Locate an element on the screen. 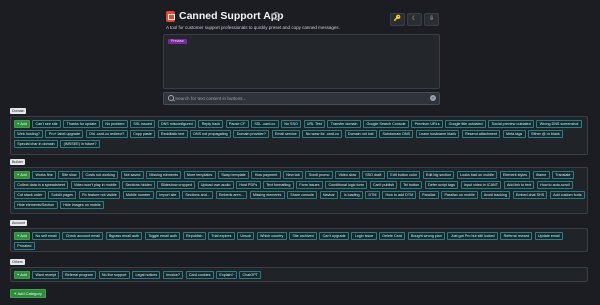 The height and width of the screenshot is (305, 600). canned-message-button: Referral reward is located at coordinates (516, 236).